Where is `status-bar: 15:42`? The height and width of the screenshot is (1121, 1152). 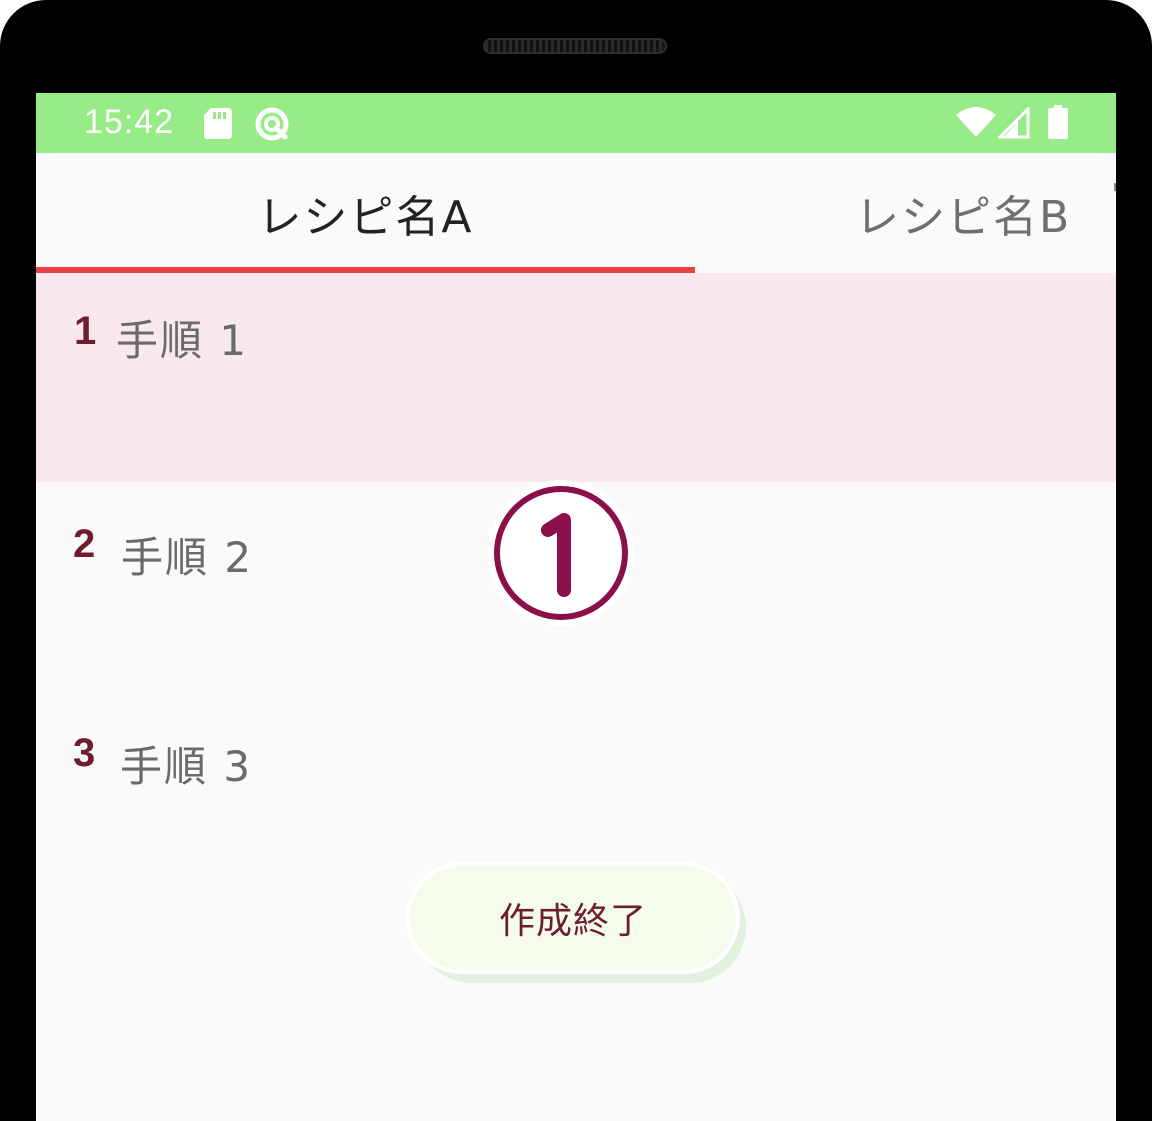 status-bar: 15:42 is located at coordinates (576, 123).